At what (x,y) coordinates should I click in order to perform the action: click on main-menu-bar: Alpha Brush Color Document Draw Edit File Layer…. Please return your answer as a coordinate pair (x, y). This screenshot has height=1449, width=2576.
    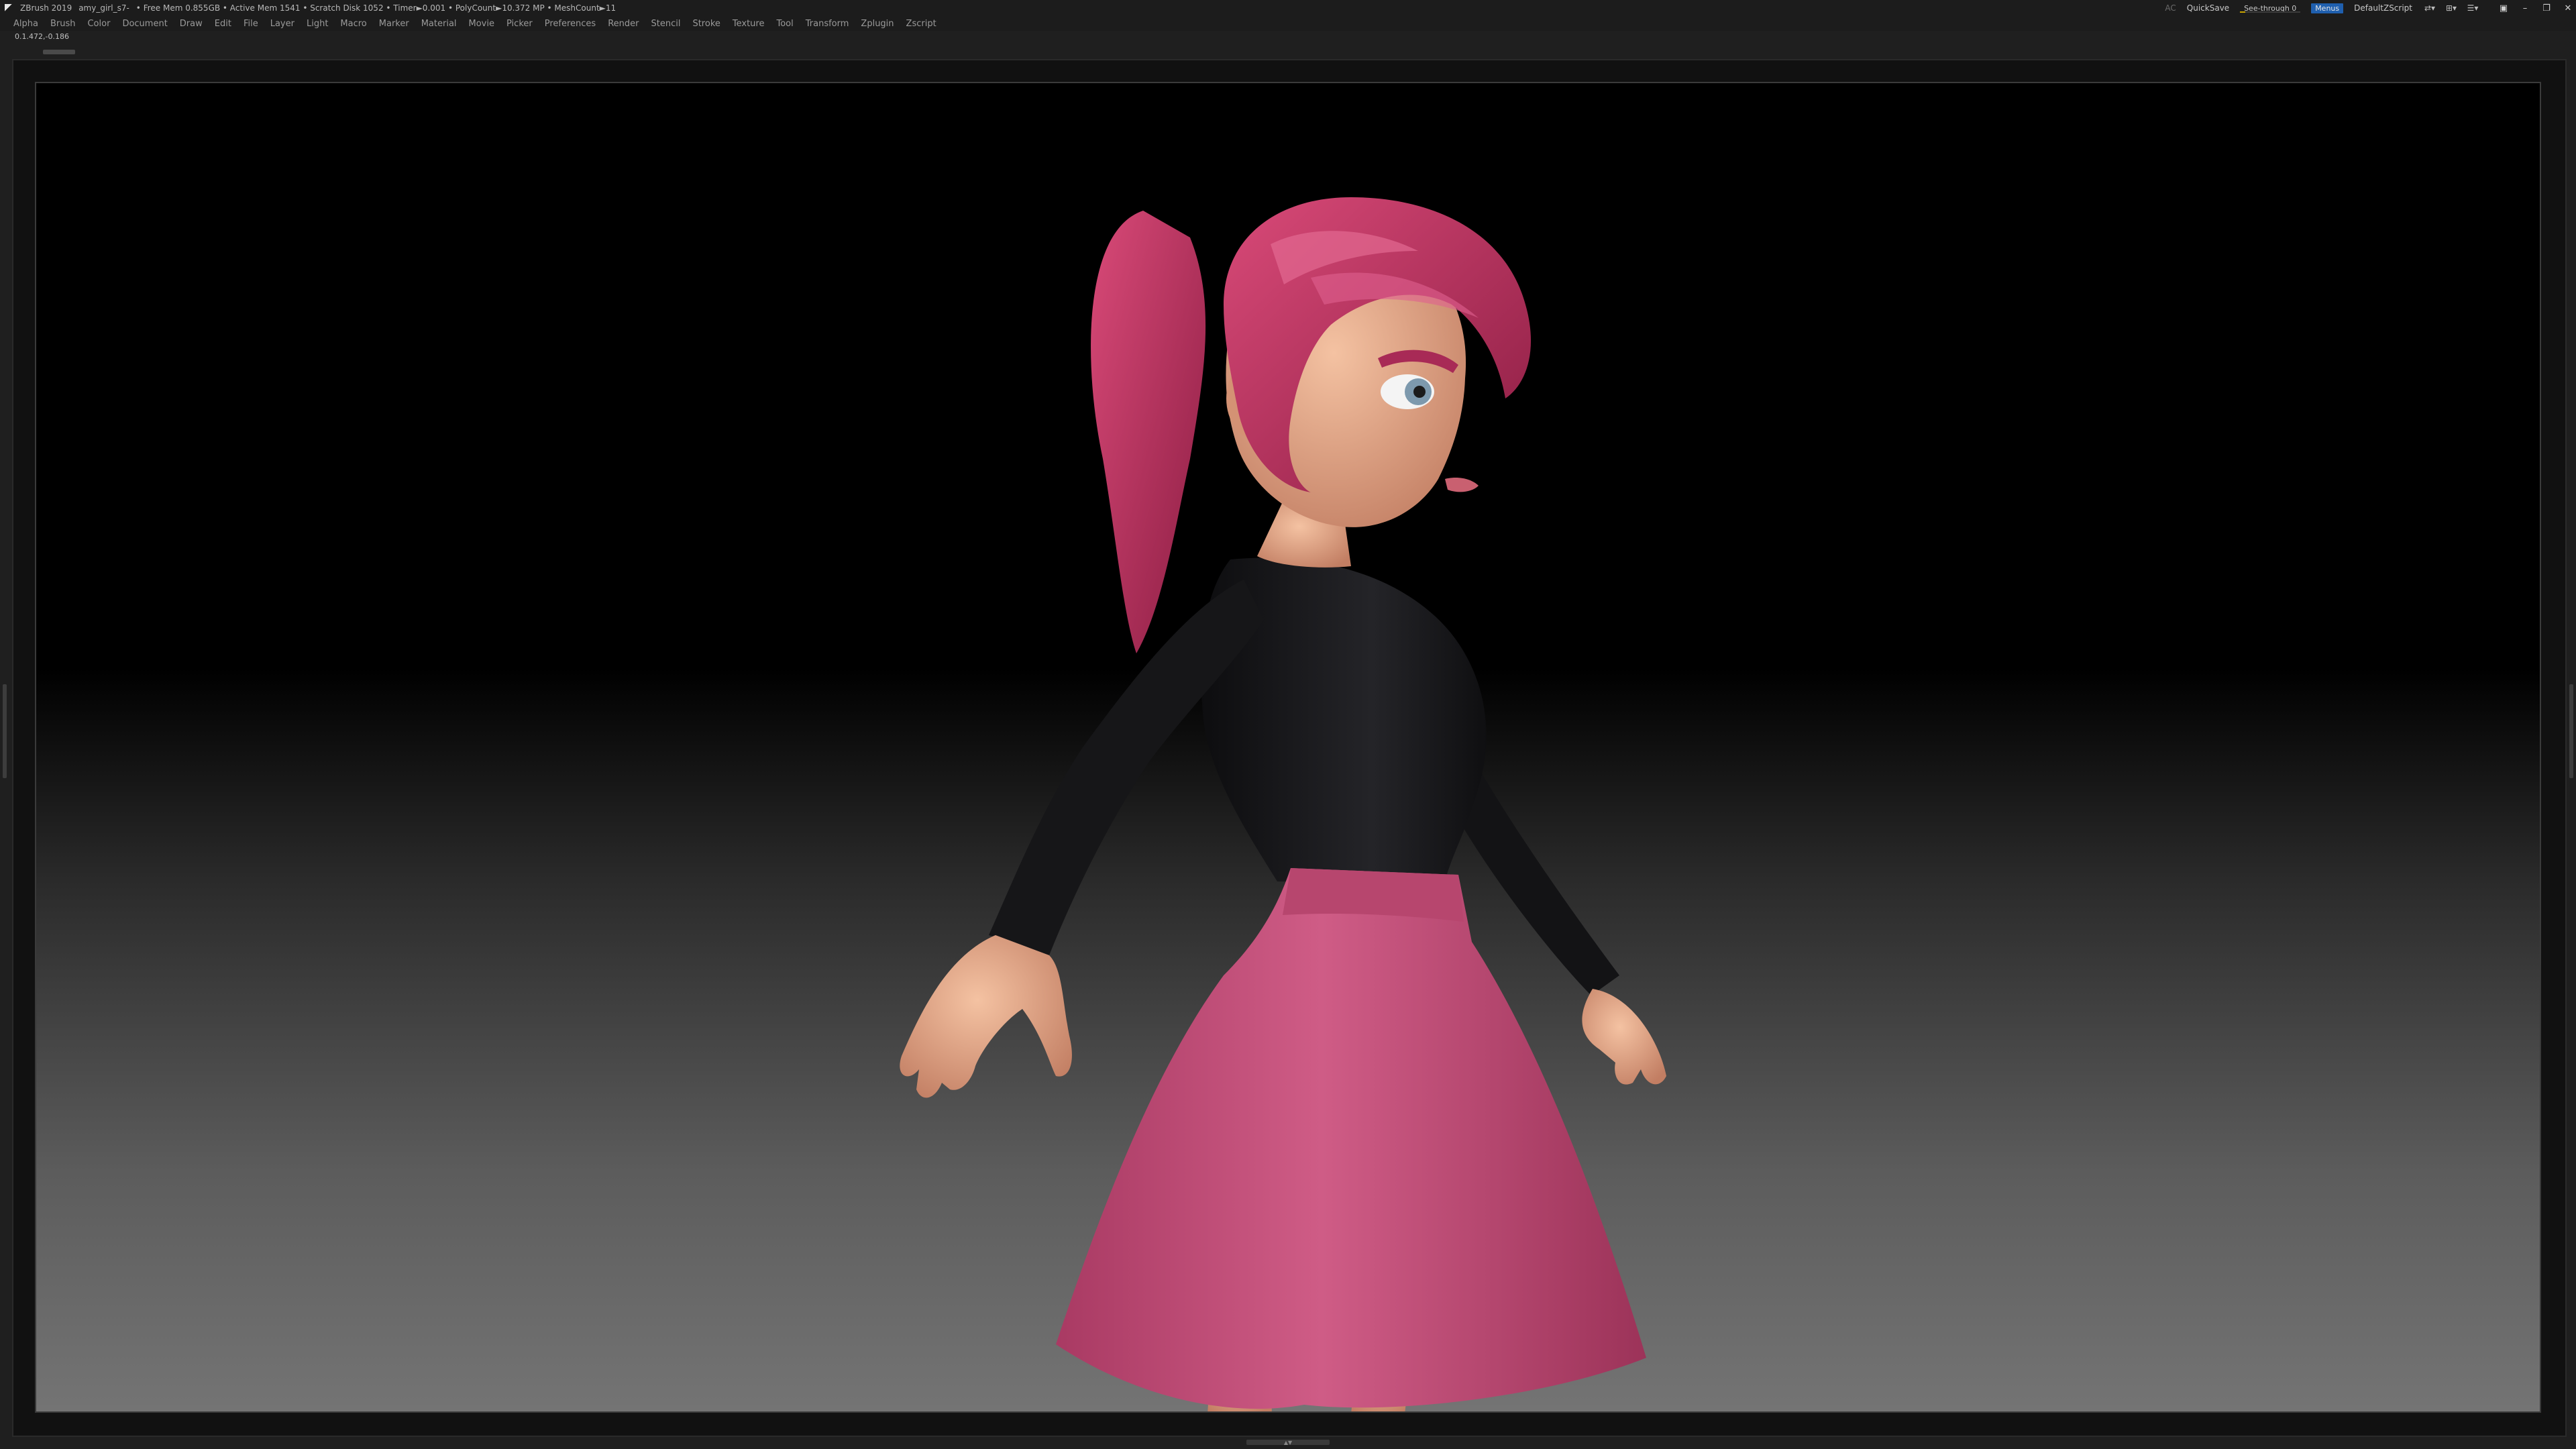
    Looking at the image, I should click on (1288, 23).